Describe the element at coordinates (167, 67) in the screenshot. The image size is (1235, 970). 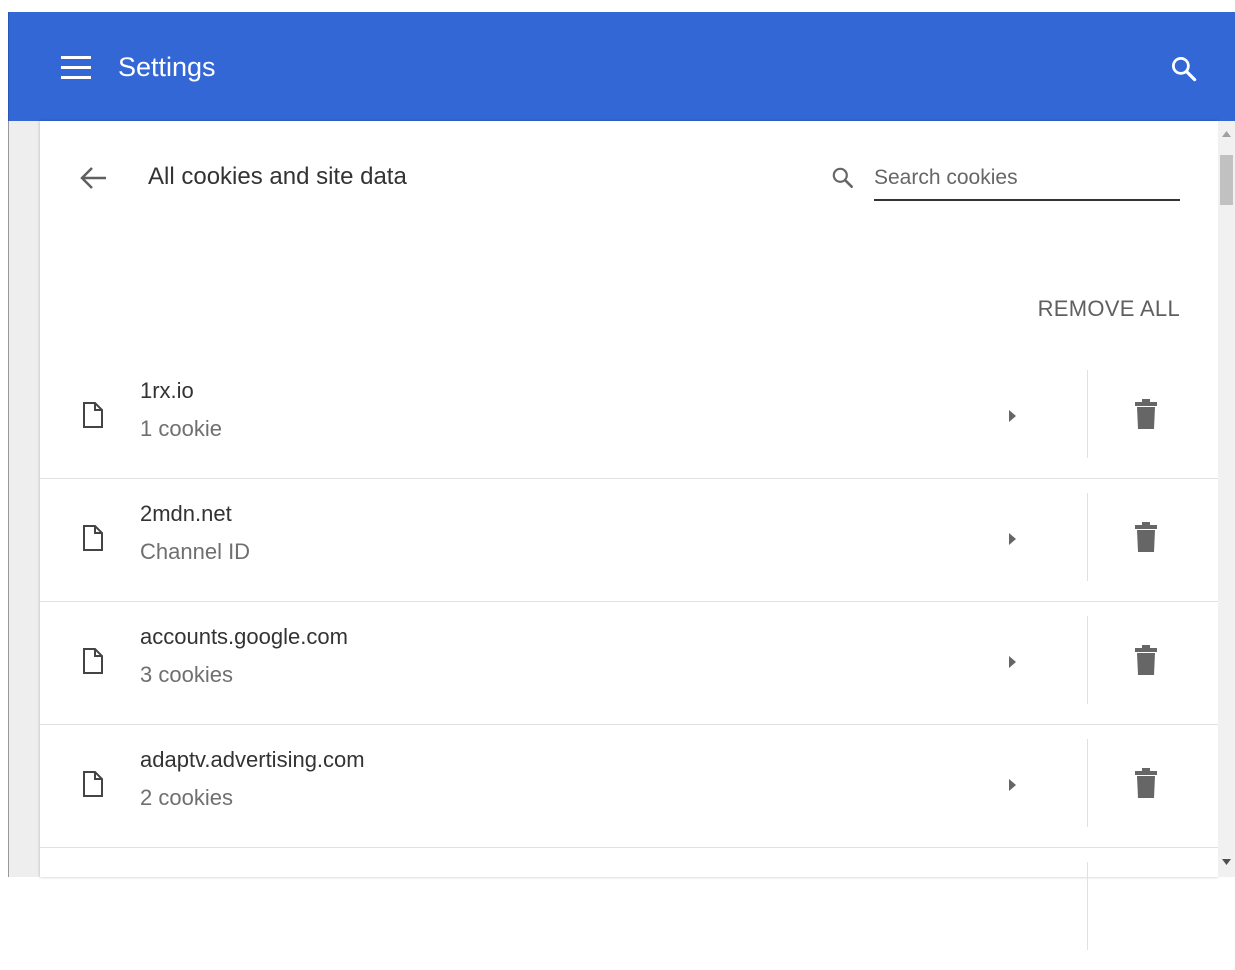
I see `toolbar-title: Settings` at that location.